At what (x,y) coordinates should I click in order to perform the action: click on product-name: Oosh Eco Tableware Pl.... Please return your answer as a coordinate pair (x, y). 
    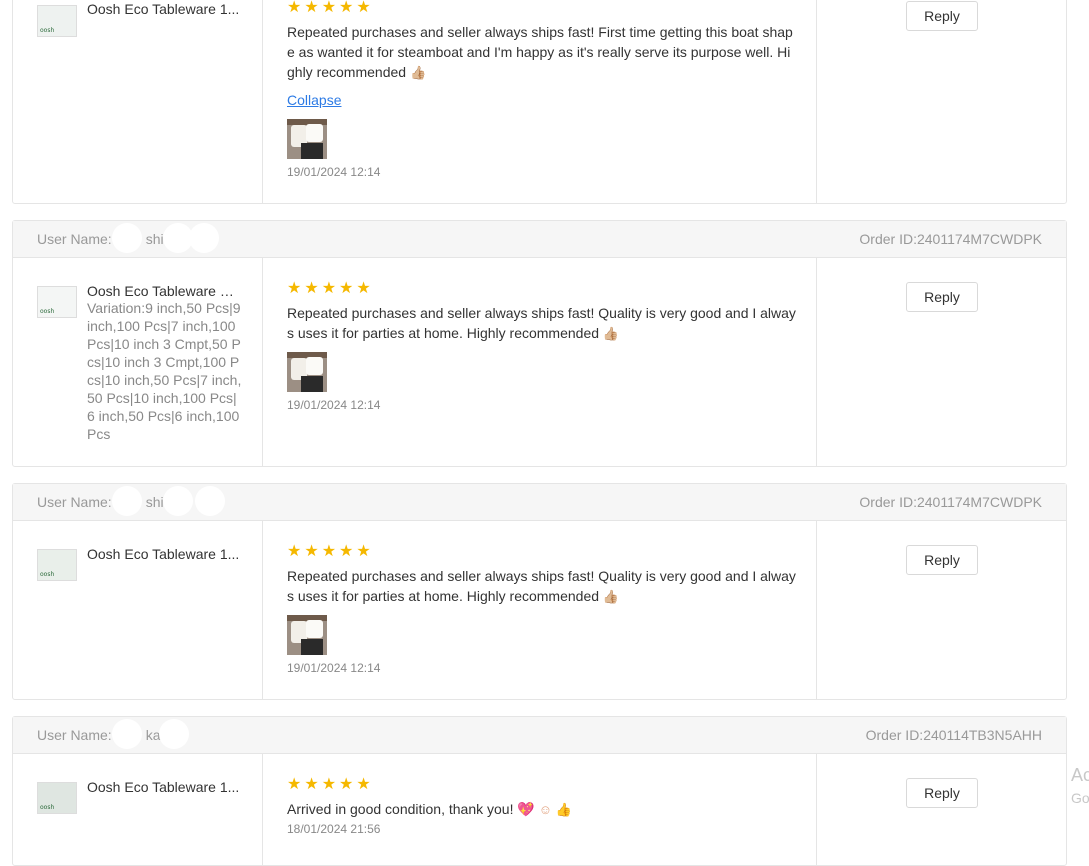
    Looking at the image, I should click on (165, 291).